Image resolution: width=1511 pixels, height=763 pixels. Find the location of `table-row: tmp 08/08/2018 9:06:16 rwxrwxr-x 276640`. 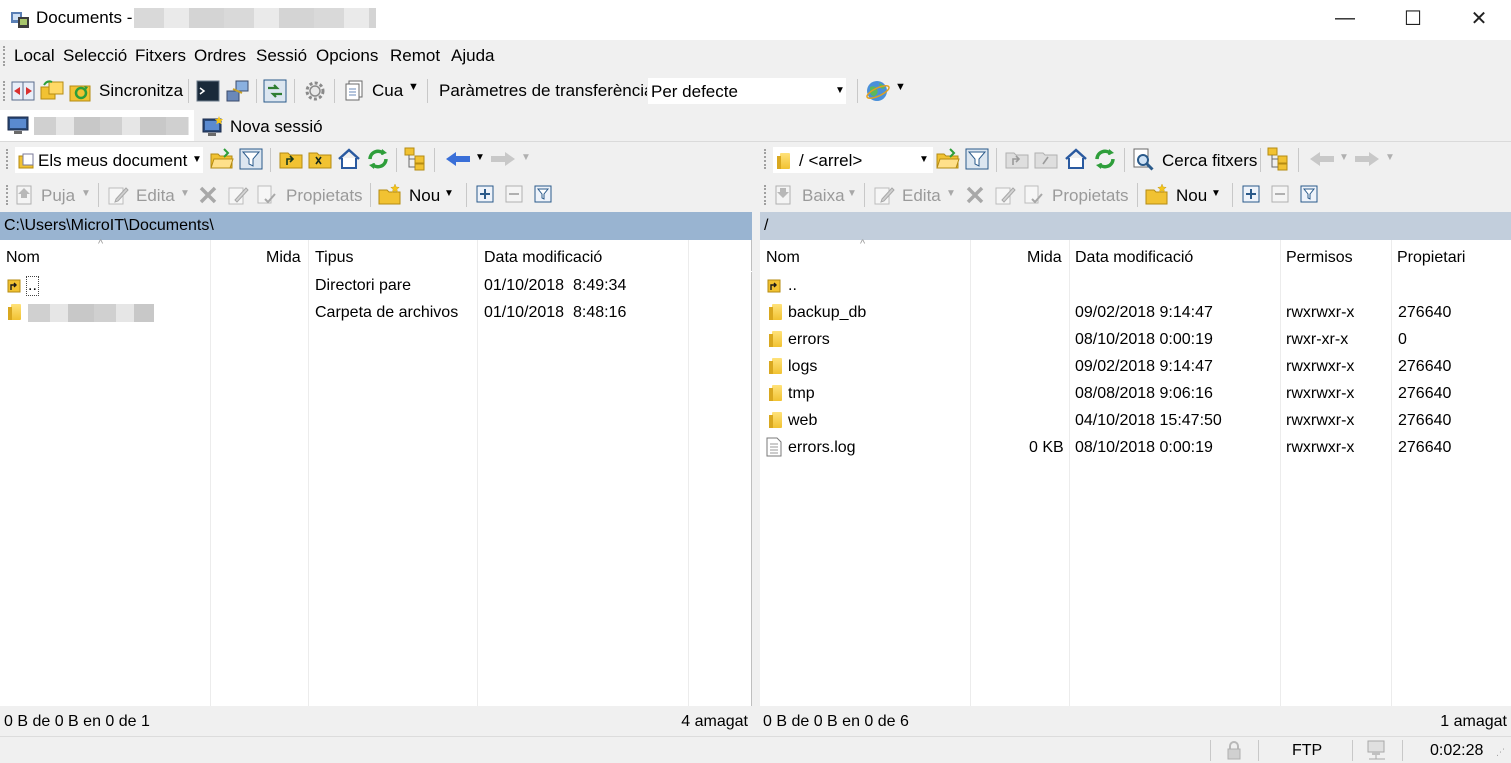

table-row: tmp 08/08/2018 9:06:16 rwxrwxr-x 276640 is located at coordinates (1135, 394).